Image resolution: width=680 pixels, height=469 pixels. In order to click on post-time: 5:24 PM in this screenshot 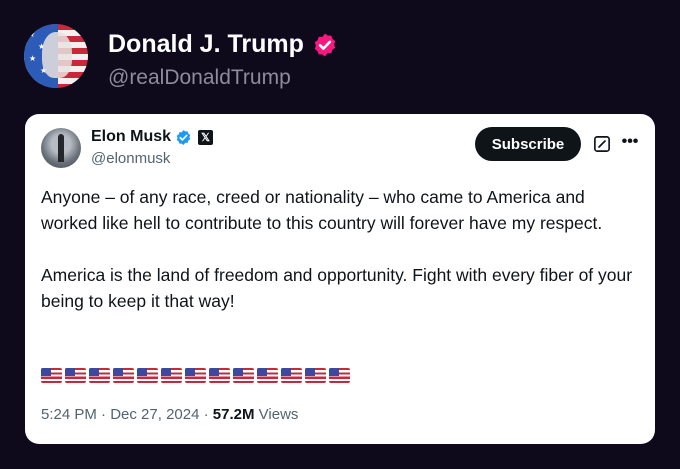, I will do `click(69, 414)`.